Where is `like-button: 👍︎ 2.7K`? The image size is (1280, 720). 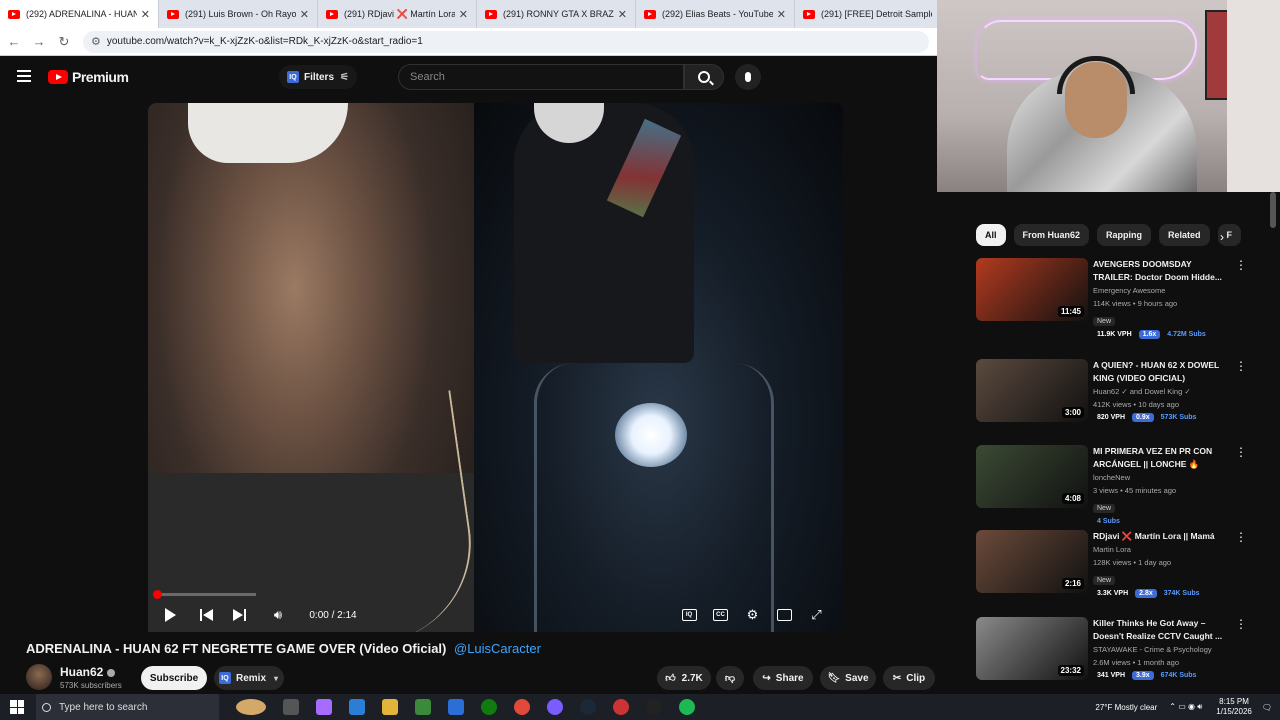
like-button: 👍︎ 2.7K is located at coordinates (684, 678).